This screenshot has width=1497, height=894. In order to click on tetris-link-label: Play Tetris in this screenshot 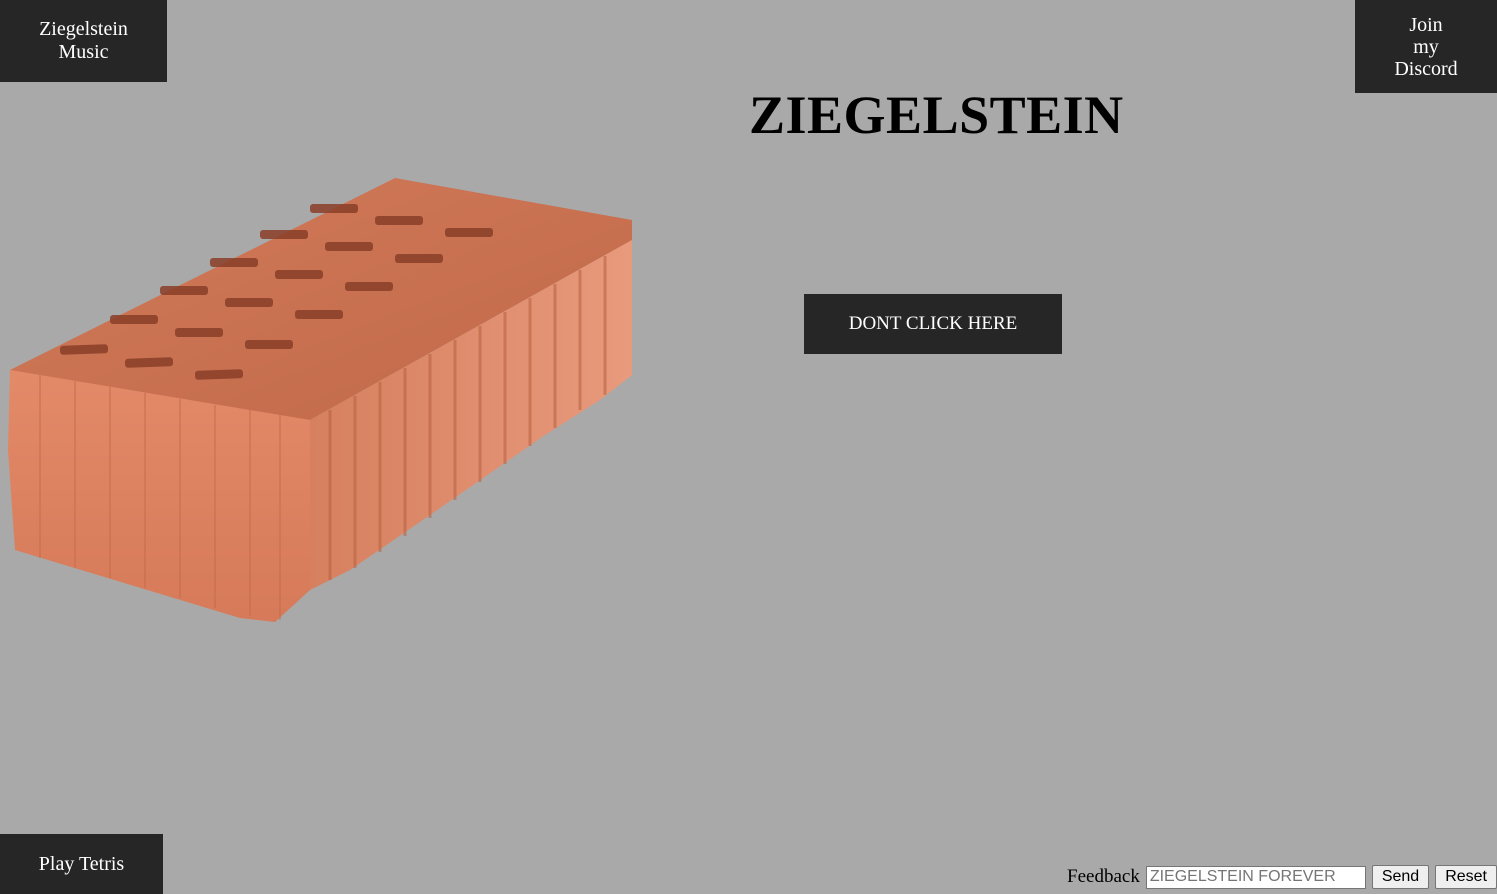, I will do `click(81, 863)`.